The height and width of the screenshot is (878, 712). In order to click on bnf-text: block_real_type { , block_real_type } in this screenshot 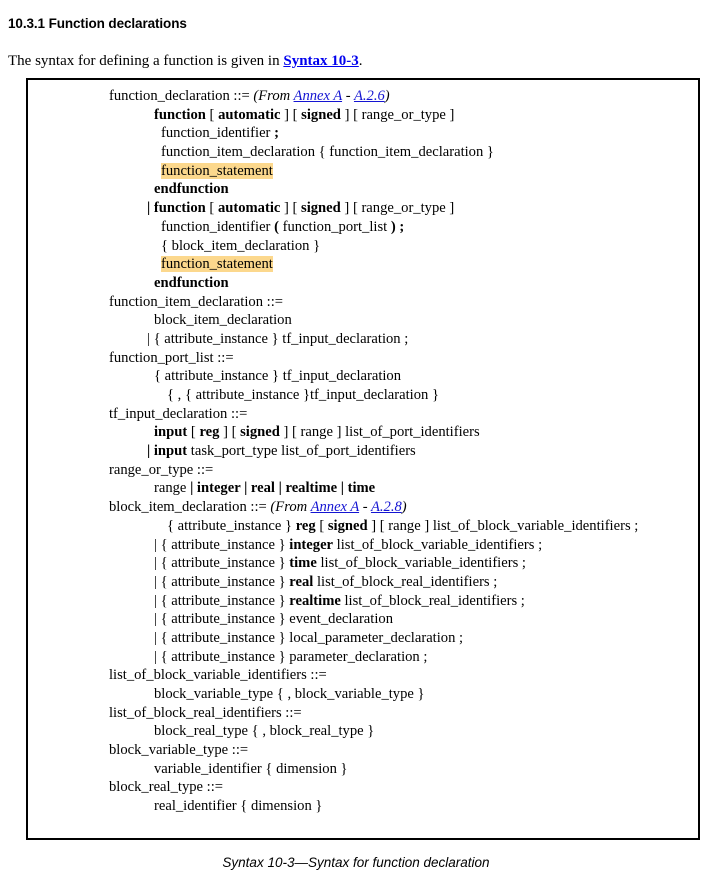, I will do `click(264, 731)`.